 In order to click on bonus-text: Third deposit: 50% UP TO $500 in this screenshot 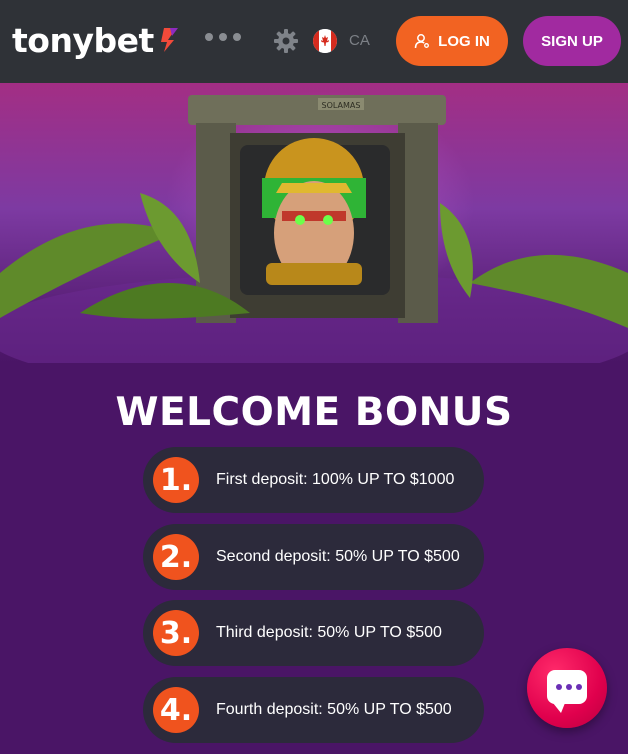, I will do `click(329, 632)`.